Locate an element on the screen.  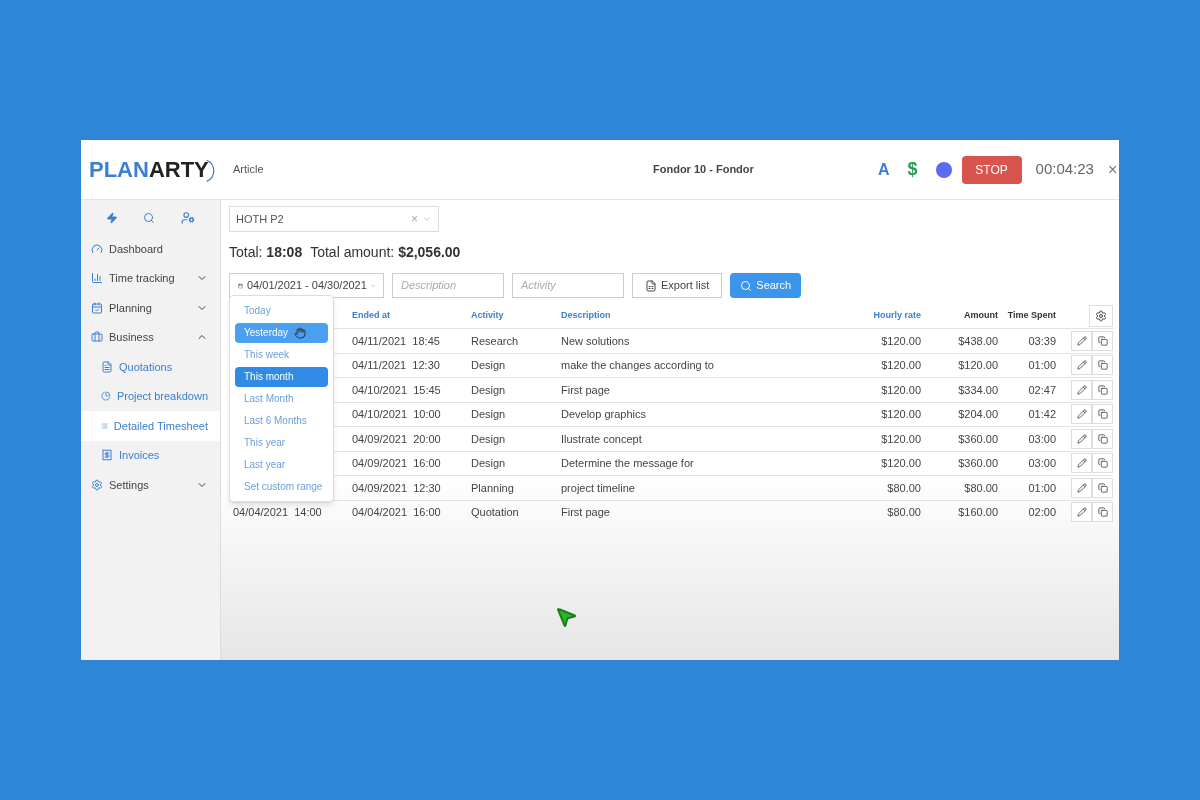
total-amount-label: Total amount: $2,056.00 is located at coordinates (385, 252).